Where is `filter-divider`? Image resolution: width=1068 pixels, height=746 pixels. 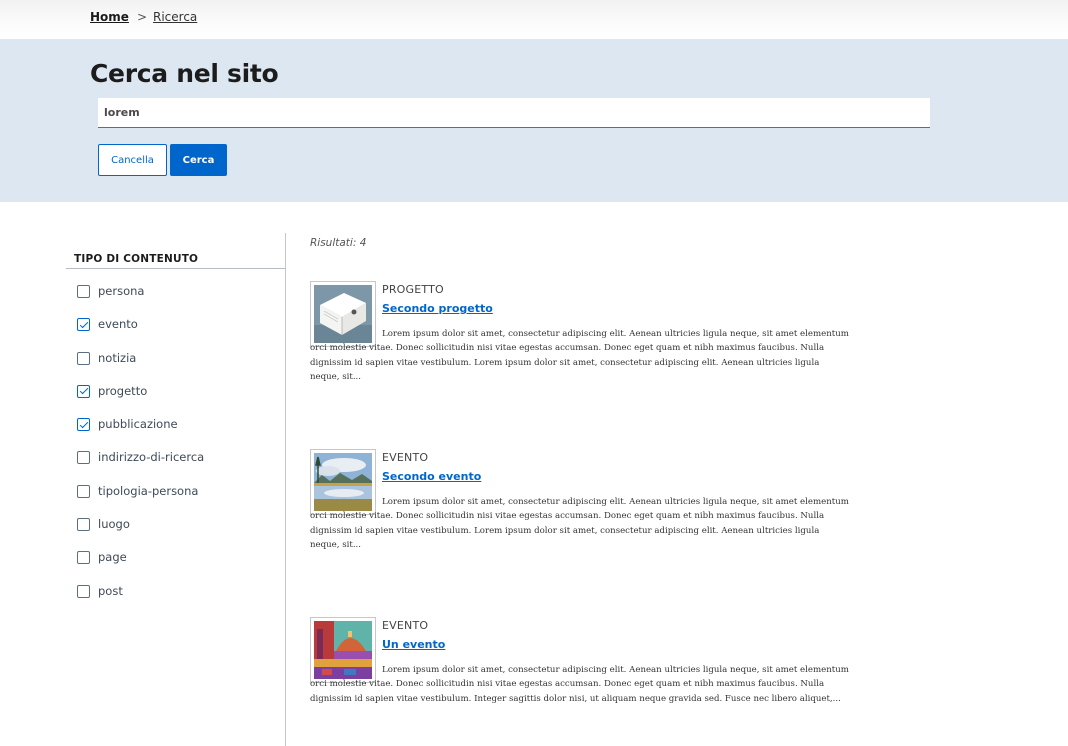
filter-divider is located at coordinates (175, 268).